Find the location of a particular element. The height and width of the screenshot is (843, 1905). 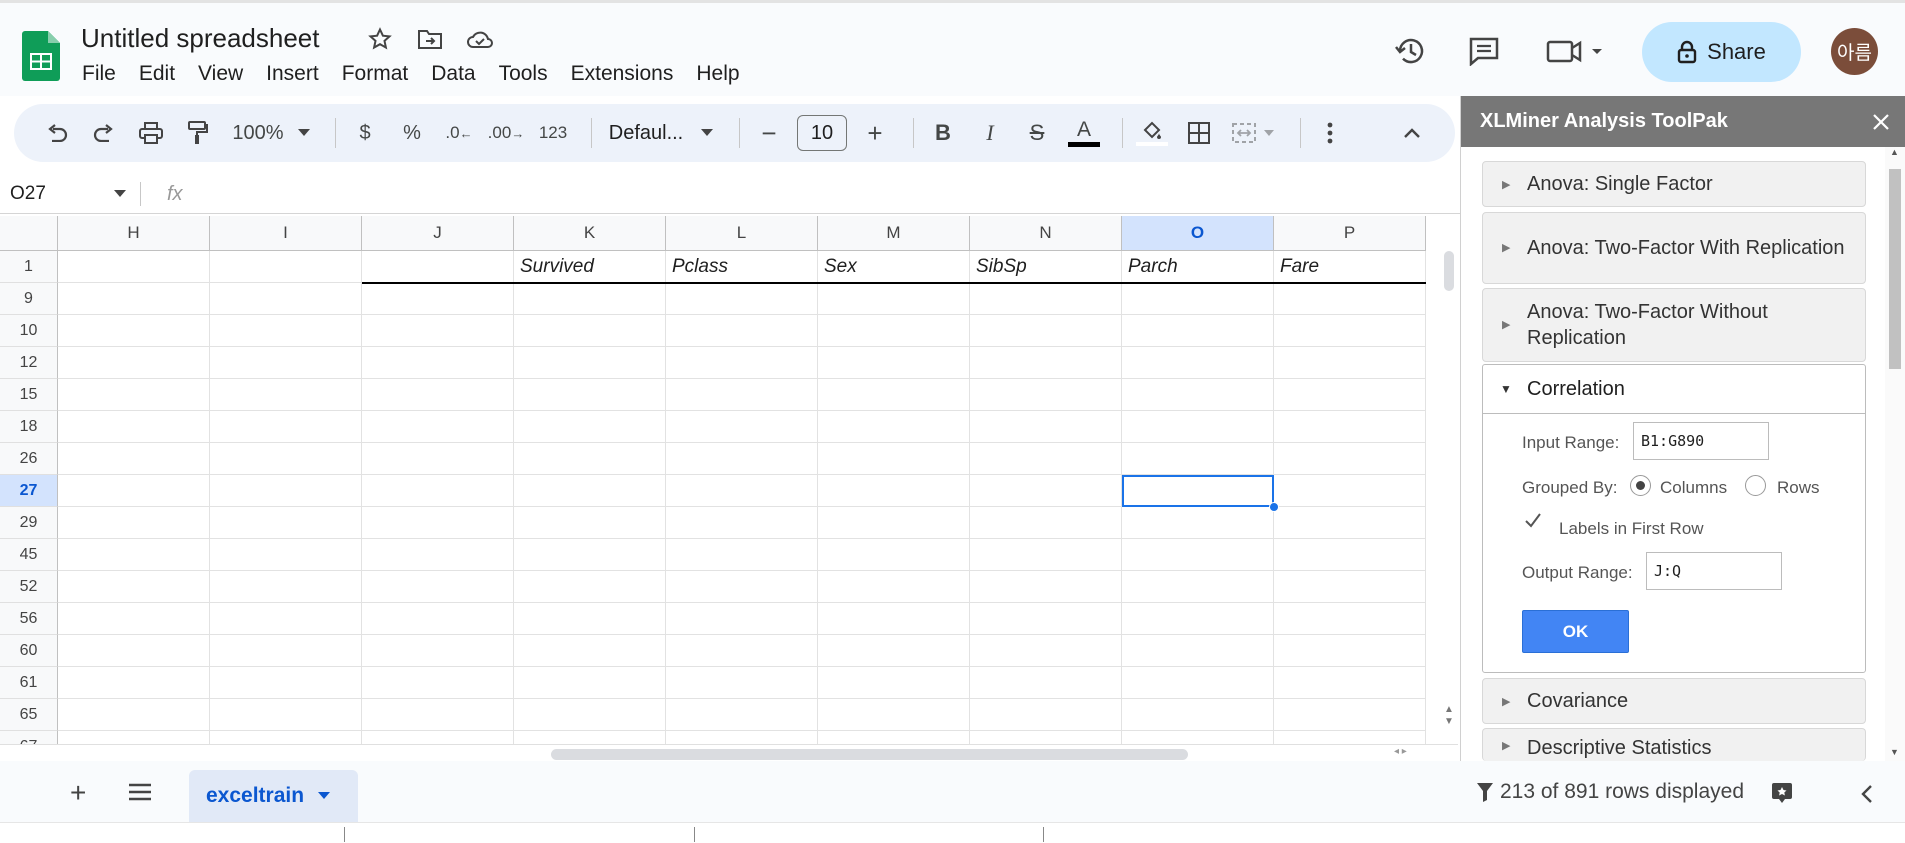

cell-h15 is located at coordinates (134, 395).